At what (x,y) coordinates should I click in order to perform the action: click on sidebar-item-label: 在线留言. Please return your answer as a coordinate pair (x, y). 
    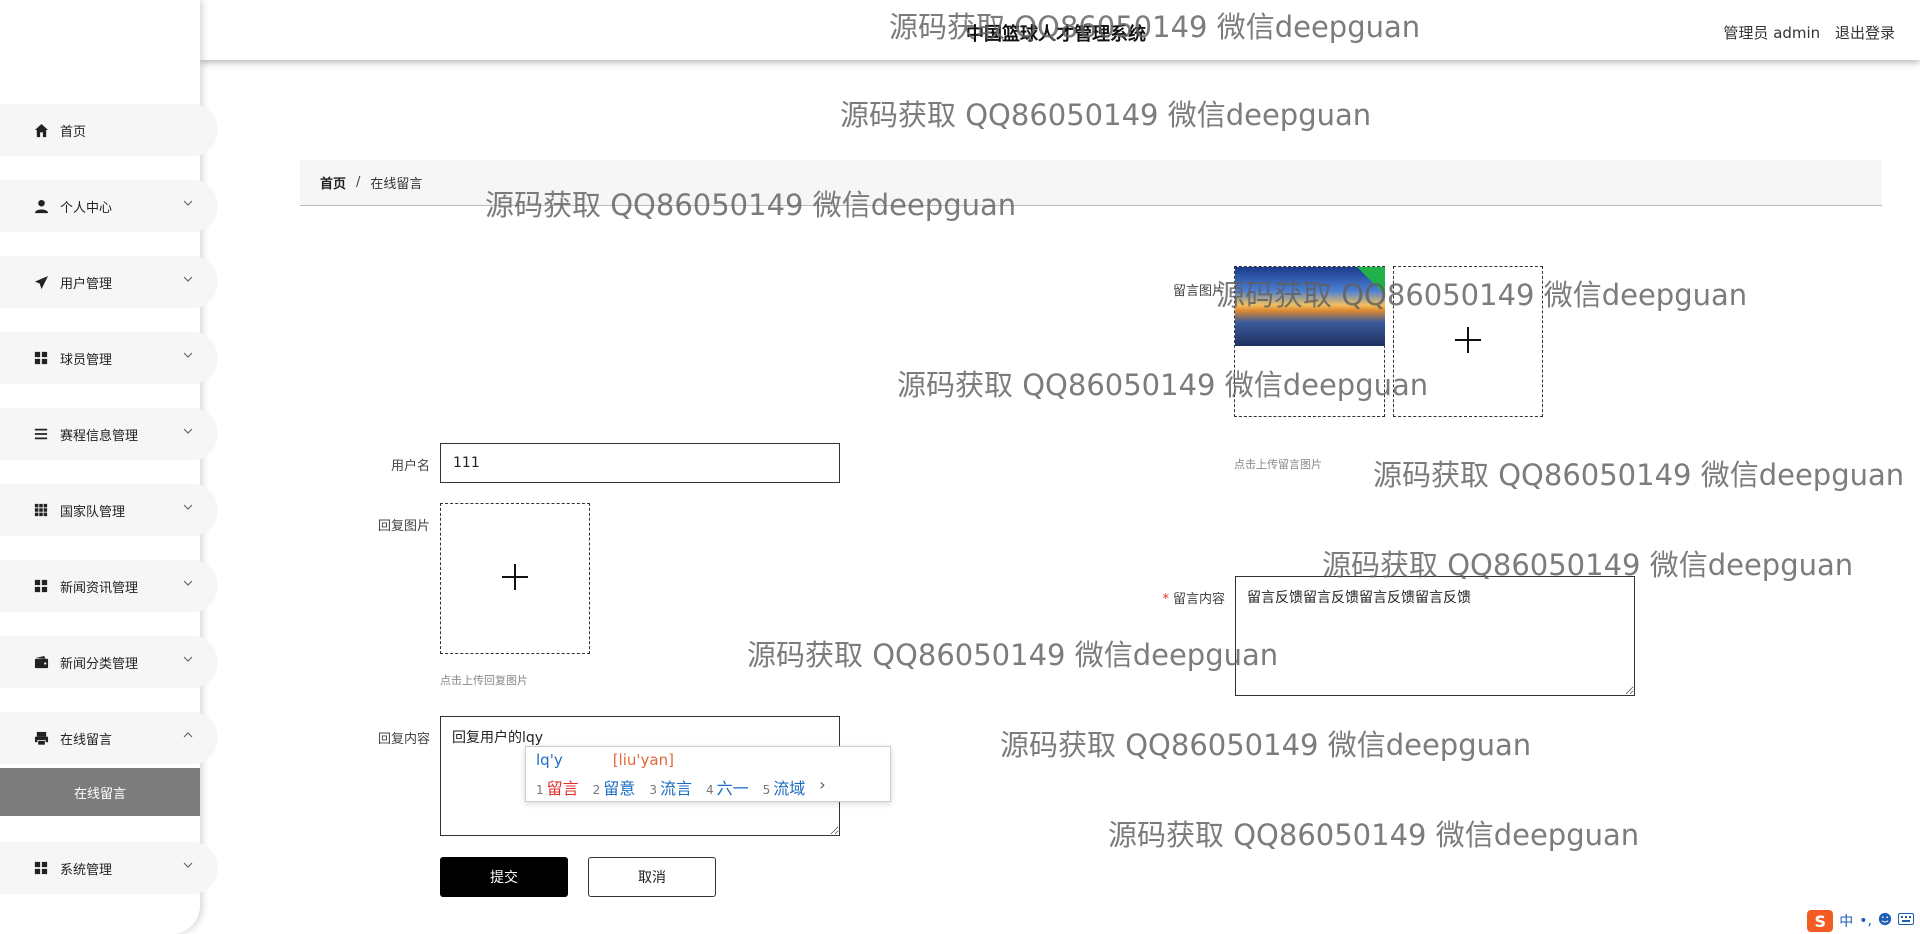
    Looking at the image, I should click on (86, 740).